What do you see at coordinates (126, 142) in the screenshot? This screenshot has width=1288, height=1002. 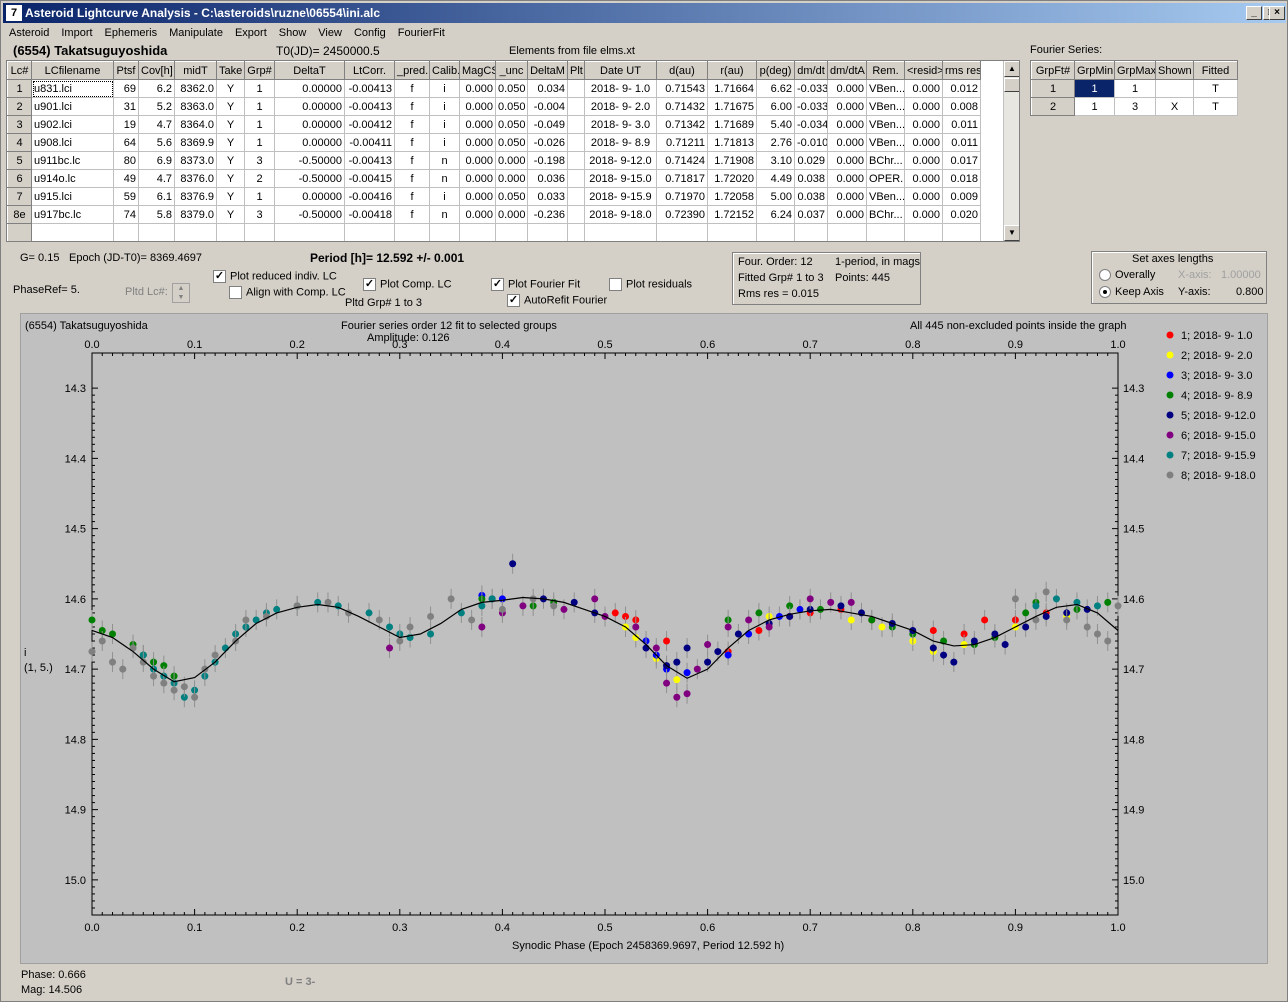 I see `table-cell: 64` at bounding box center [126, 142].